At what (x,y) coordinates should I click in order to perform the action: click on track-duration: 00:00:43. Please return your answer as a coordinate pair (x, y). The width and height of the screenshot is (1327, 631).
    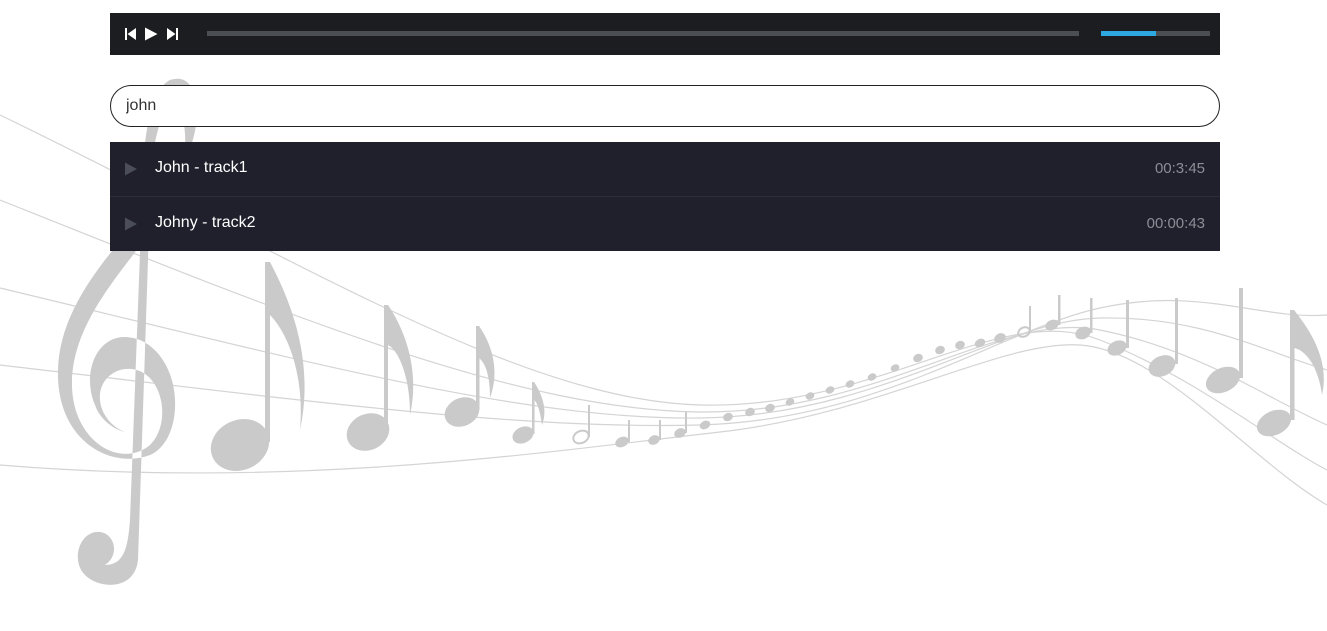
    Looking at the image, I should click on (1175, 223).